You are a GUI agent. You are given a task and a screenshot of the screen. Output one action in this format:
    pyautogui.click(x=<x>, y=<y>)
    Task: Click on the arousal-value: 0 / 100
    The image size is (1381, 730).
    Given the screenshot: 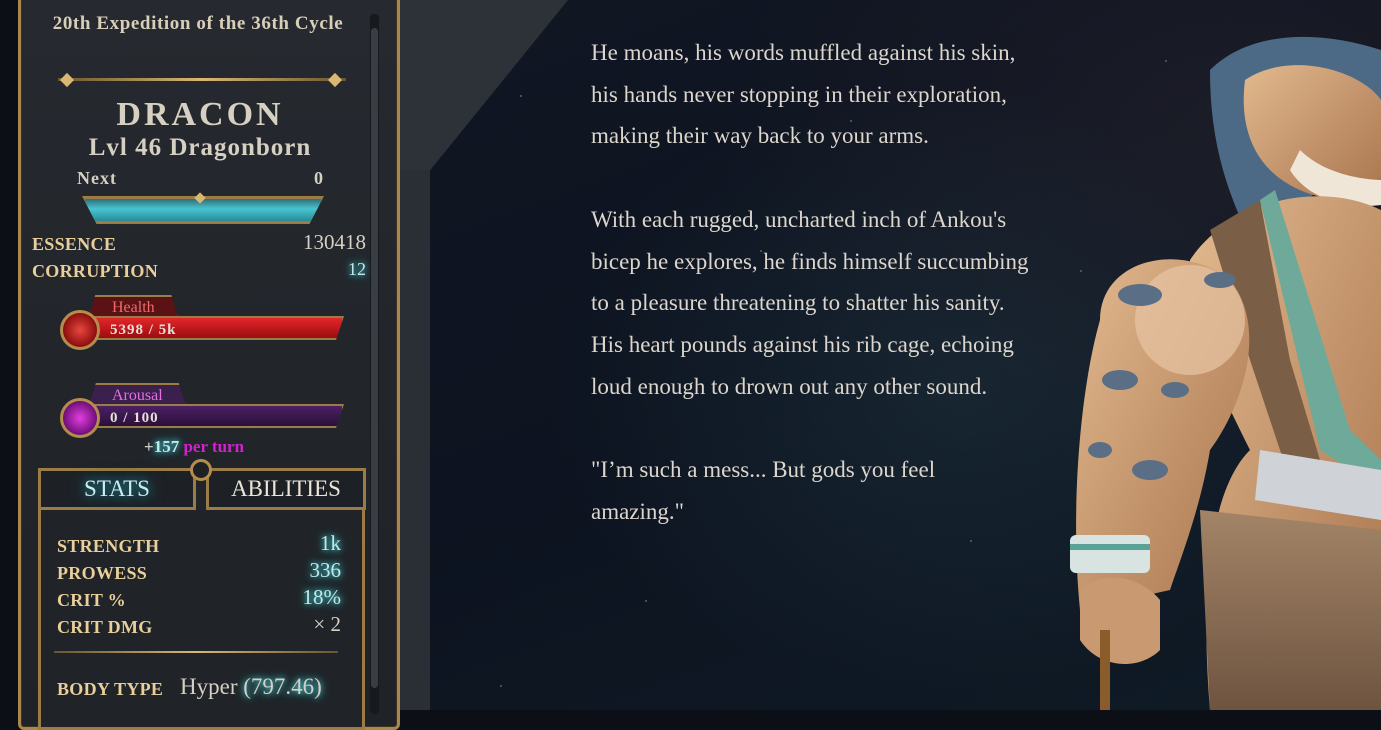 What is the action you would take?
    pyautogui.click(x=134, y=418)
    